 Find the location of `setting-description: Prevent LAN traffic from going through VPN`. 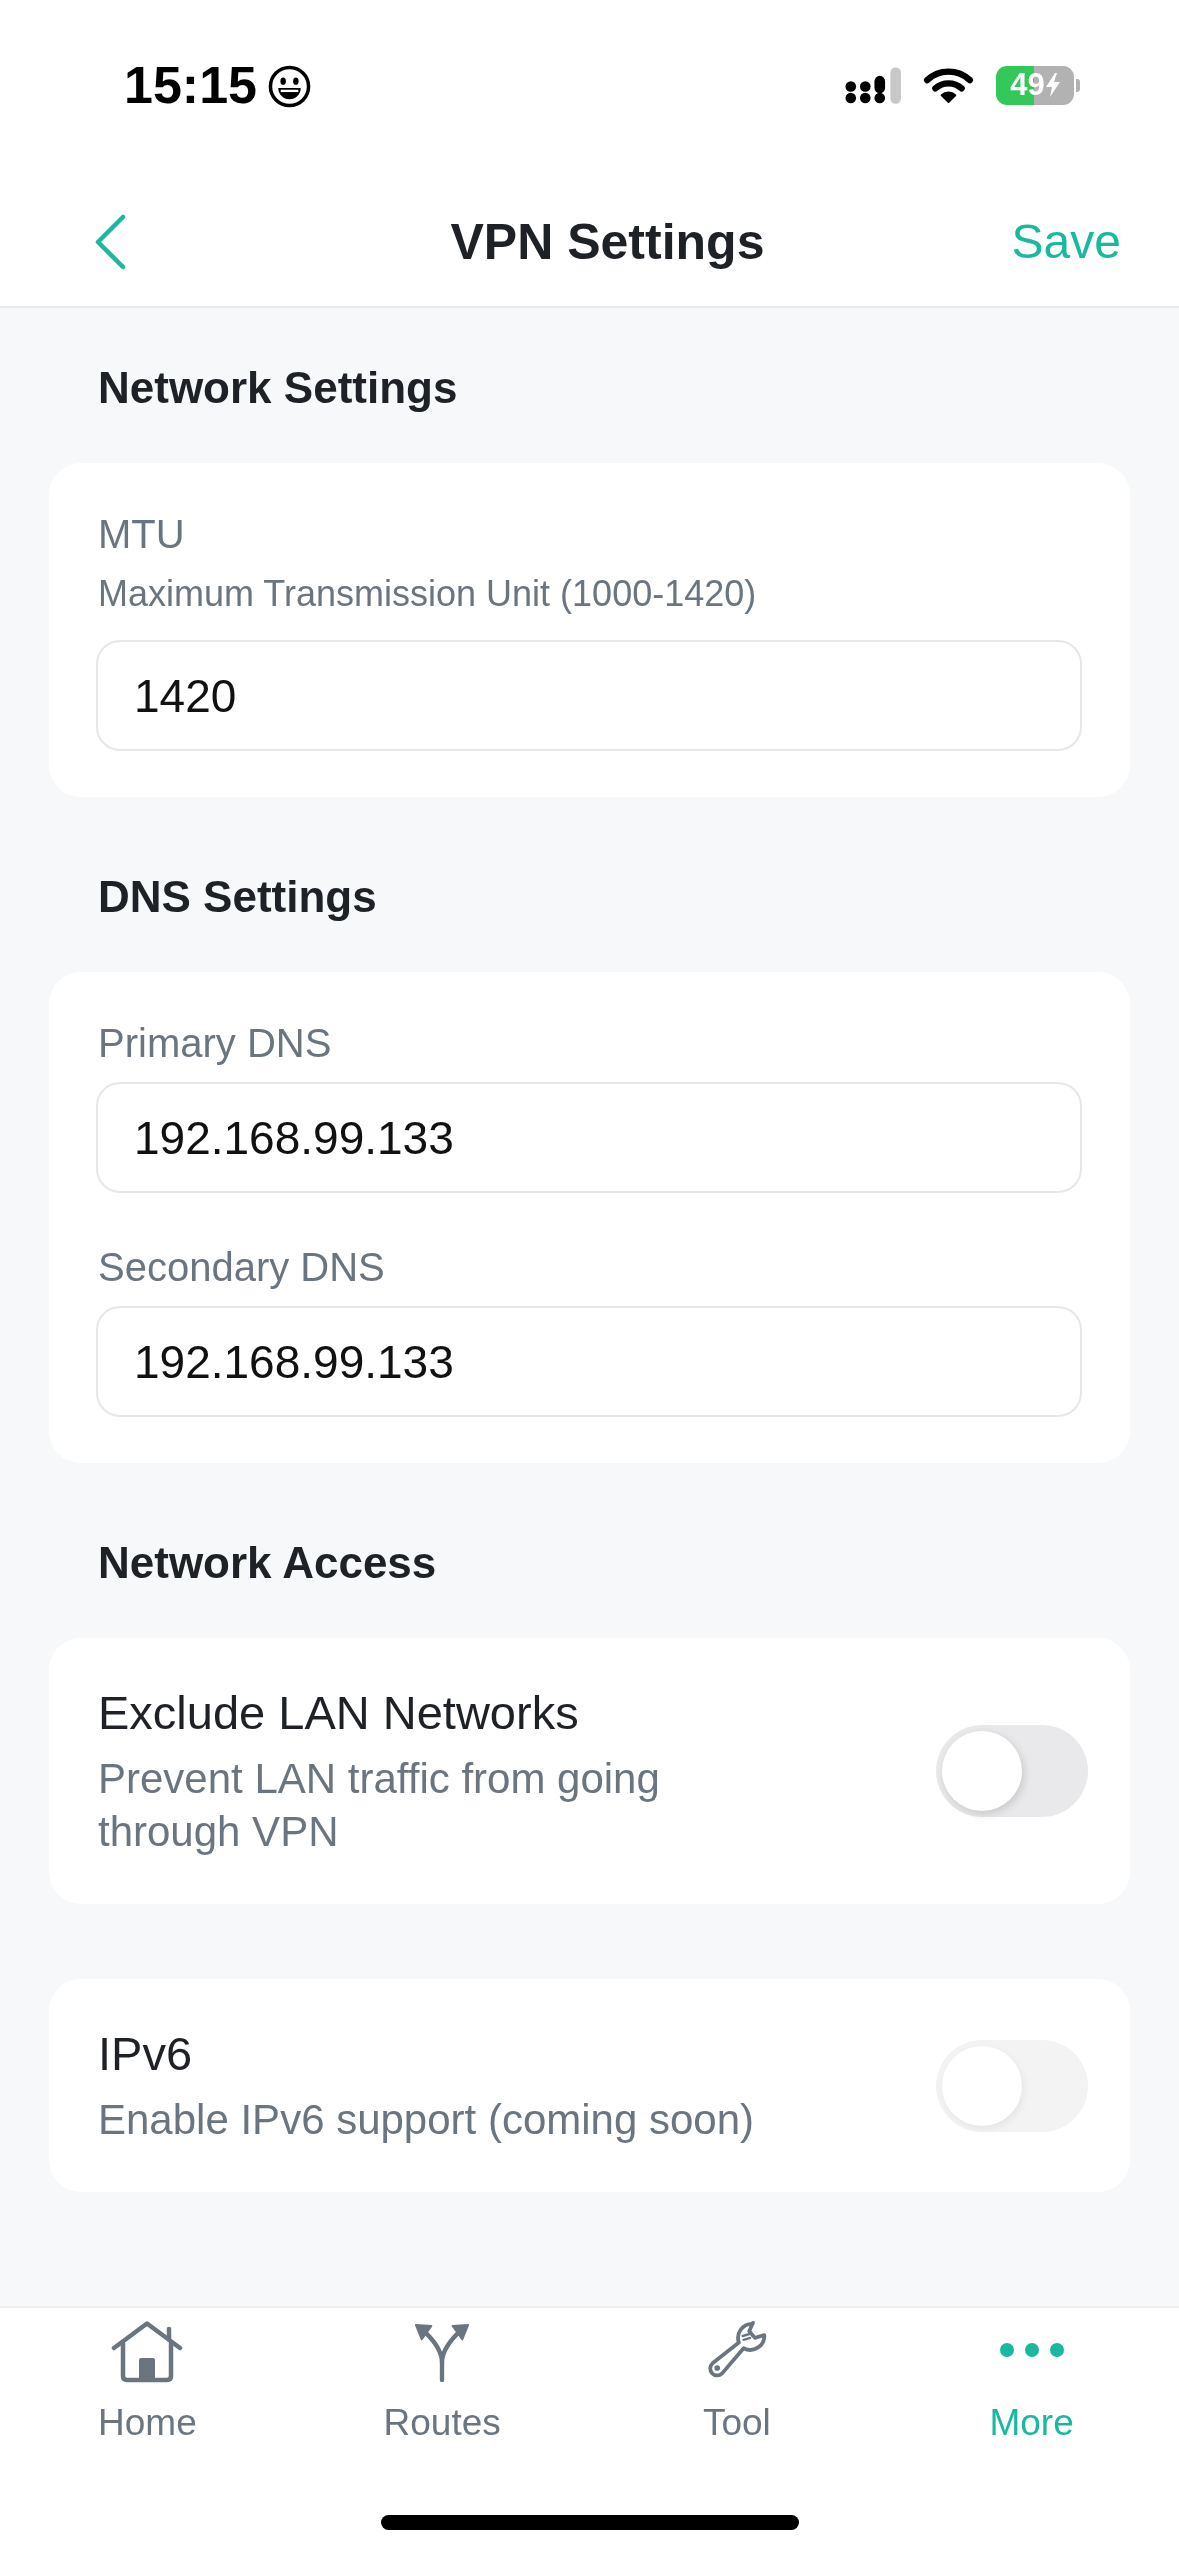

setting-description: Prevent LAN traffic from going through VPN is located at coordinates (379, 1805).